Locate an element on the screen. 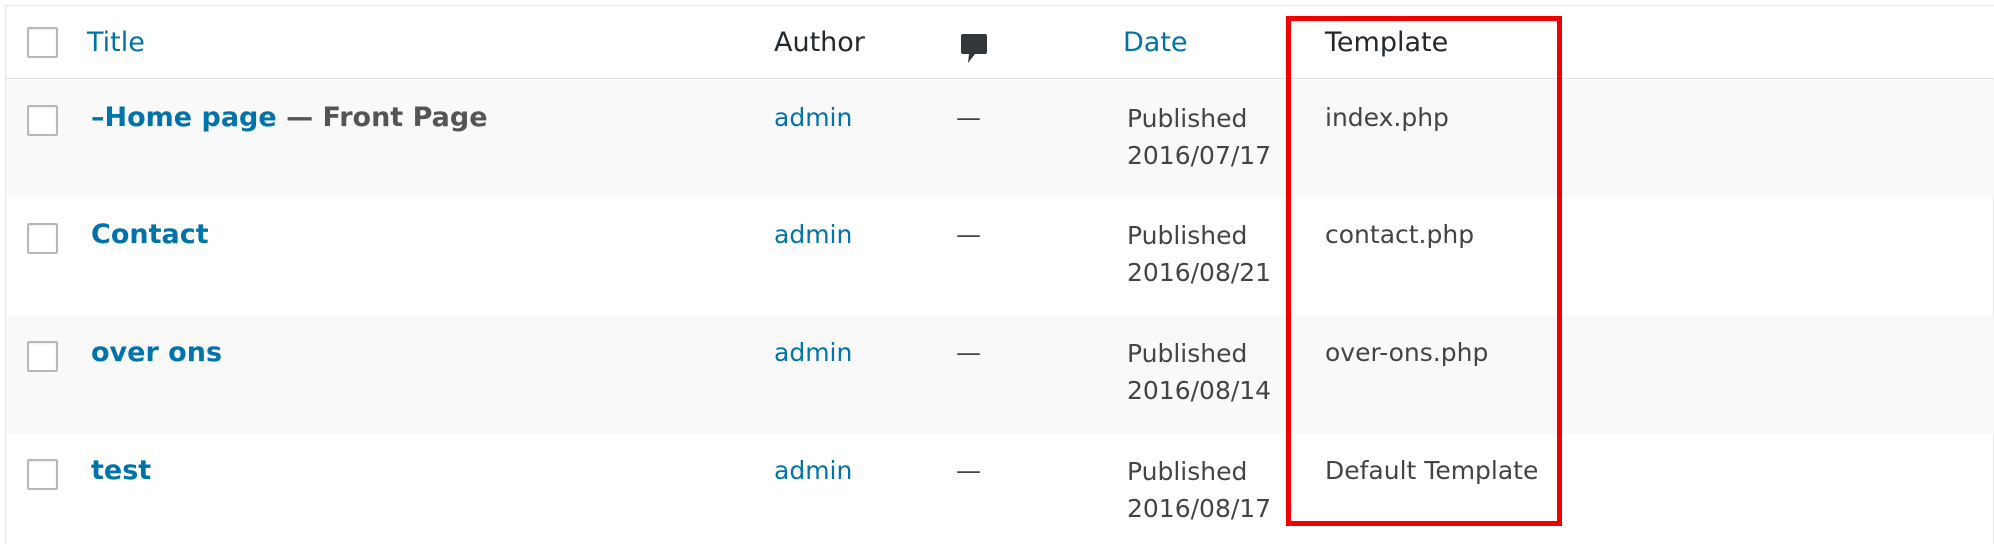 This screenshot has height=544, width=1994. page-title-link: Contact is located at coordinates (150, 234).